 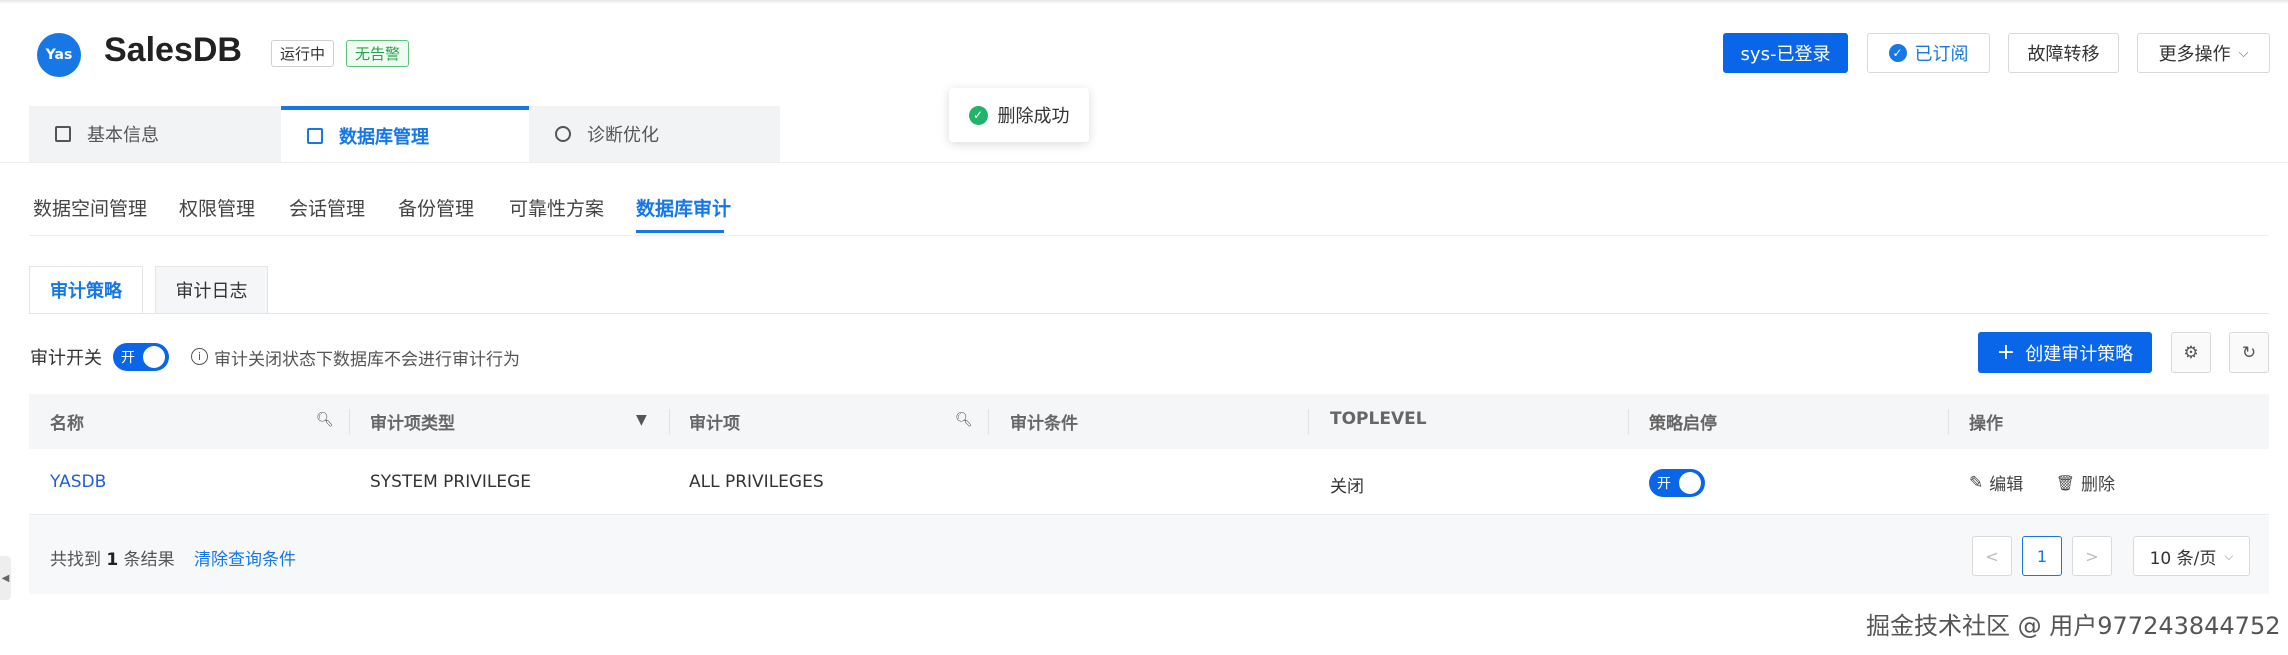 I want to click on table-footer, so click(x=1149, y=554).